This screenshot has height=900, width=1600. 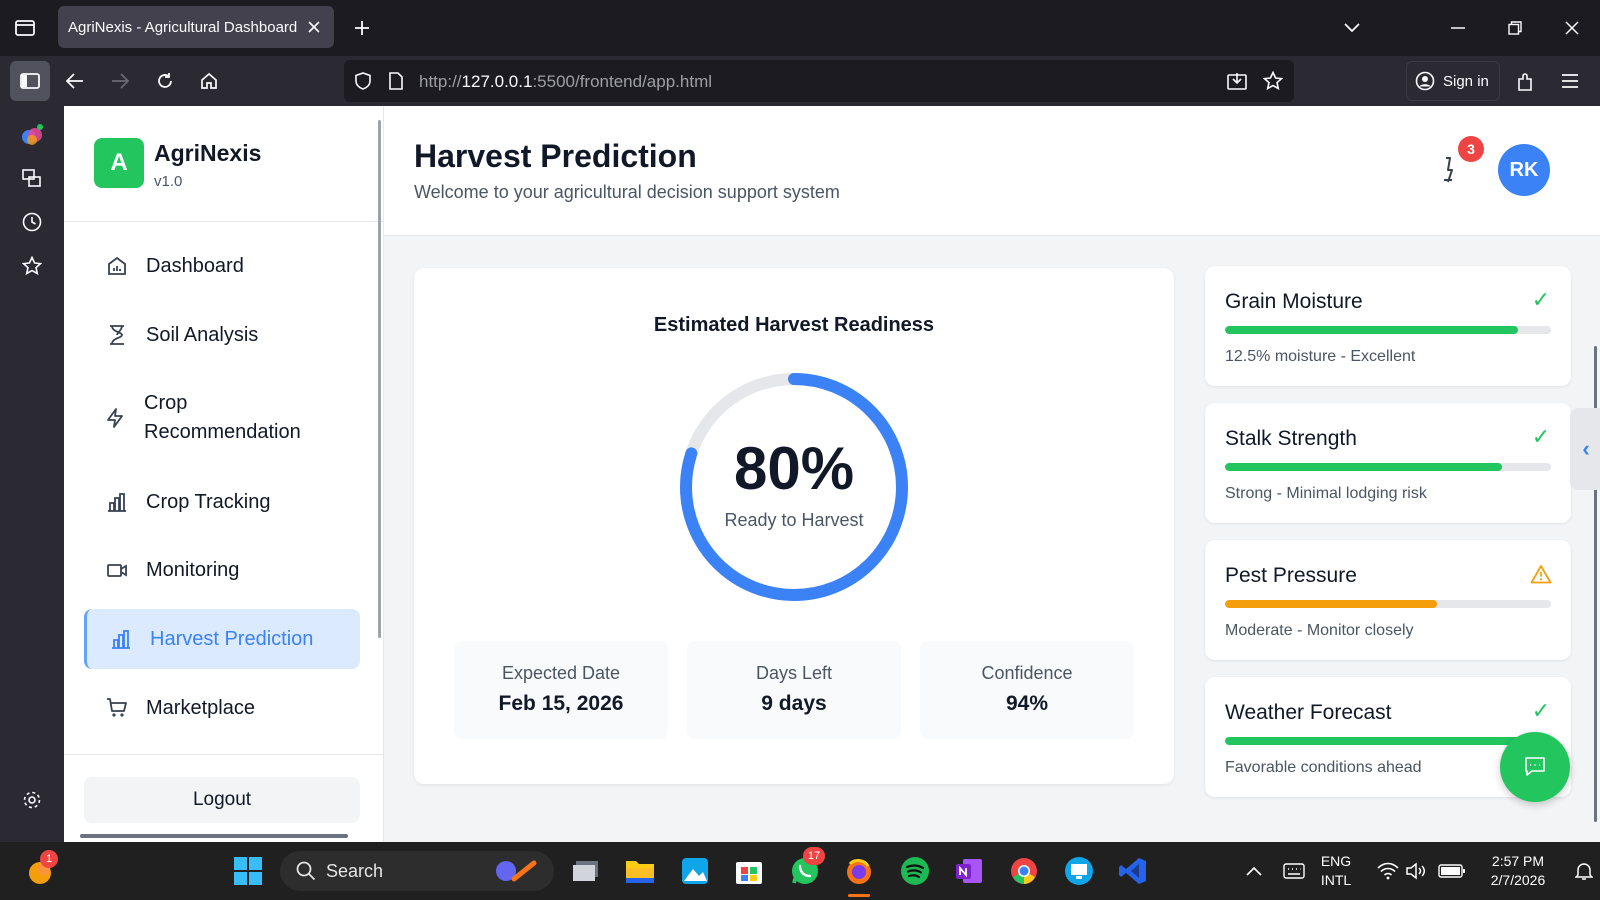 What do you see at coordinates (1518, 880) in the screenshot?
I see `clock-date: 2/7/2026` at bounding box center [1518, 880].